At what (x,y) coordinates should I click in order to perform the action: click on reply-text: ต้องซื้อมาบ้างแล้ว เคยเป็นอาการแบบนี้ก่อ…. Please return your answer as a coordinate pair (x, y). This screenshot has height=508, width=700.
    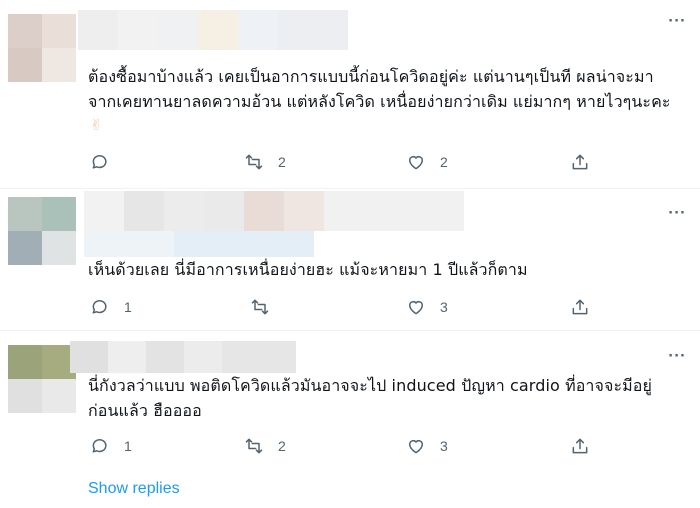
    Looking at the image, I should click on (379, 89).